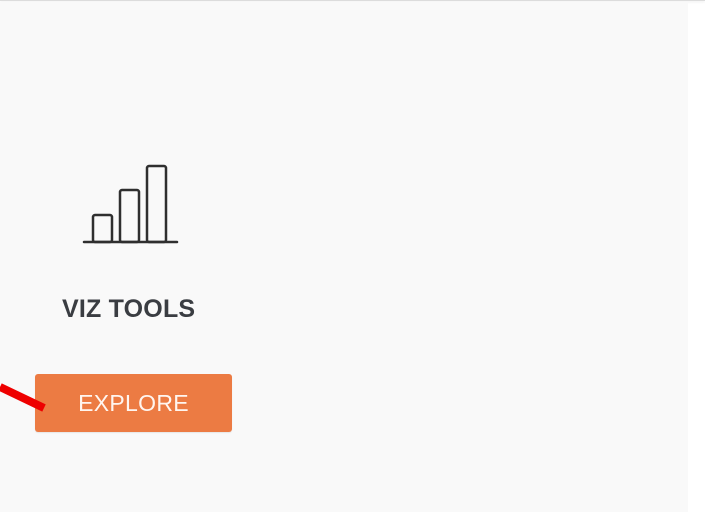 This screenshot has width=705, height=512. Describe the element at coordinates (352, 0) in the screenshot. I see `top-divider` at that location.